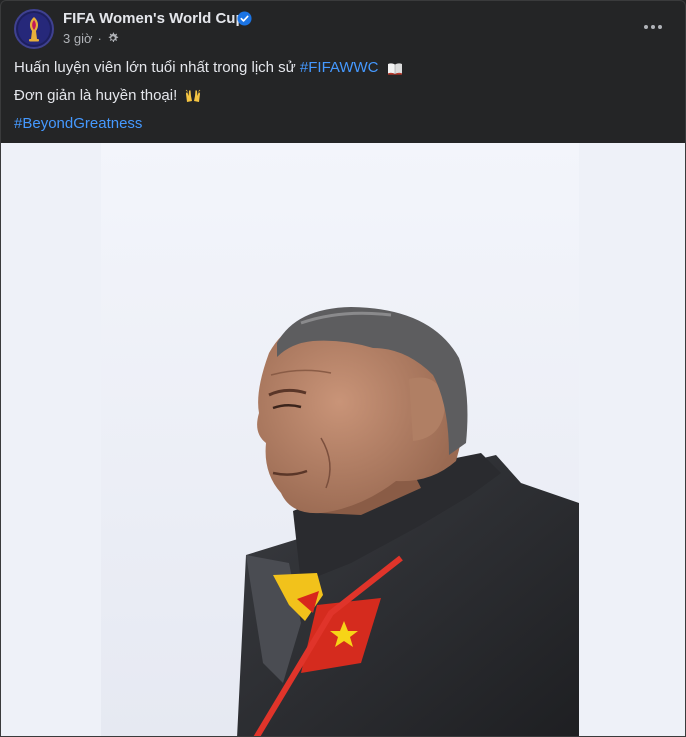 The width and height of the screenshot is (686, 737). What do you see at coordinates (78, 38) in the screenshot?
I see `post-timestamp: 3 giờ` at bounding box center [78, 38].